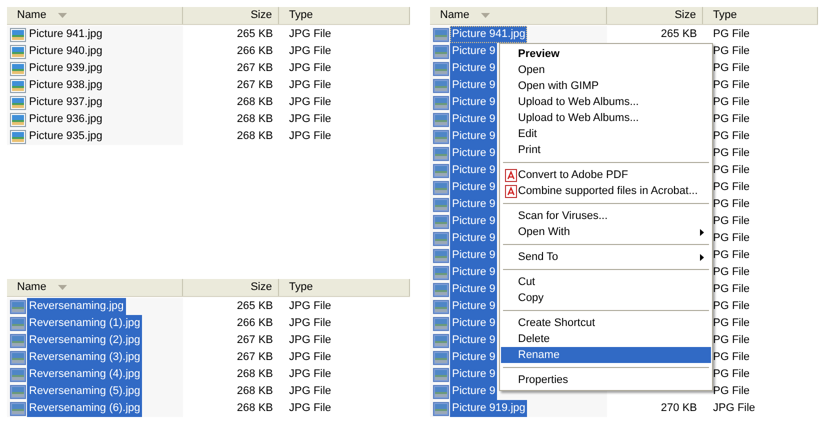 The width and height of the screenshot is (824, 422). Describe the element at coordinates (606, 282) in the screenshot. I see `menu-item: Cut` at that location.